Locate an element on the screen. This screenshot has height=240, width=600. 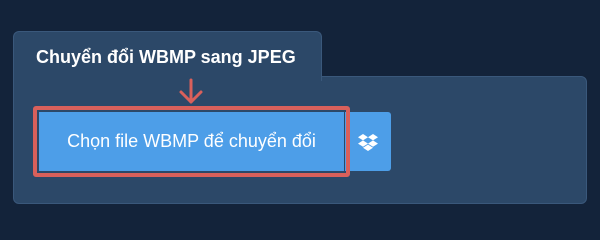
dropbox-button is located at coordinates (368, 141).